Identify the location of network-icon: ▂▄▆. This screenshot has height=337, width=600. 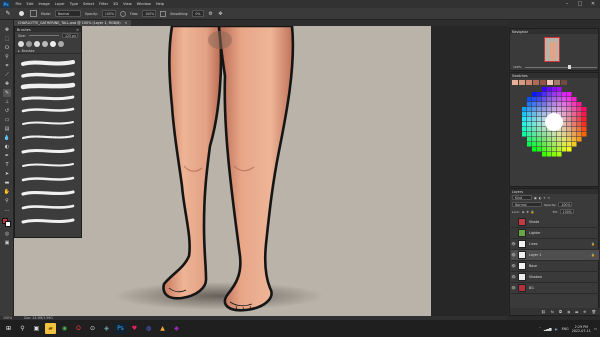
(548, 329).